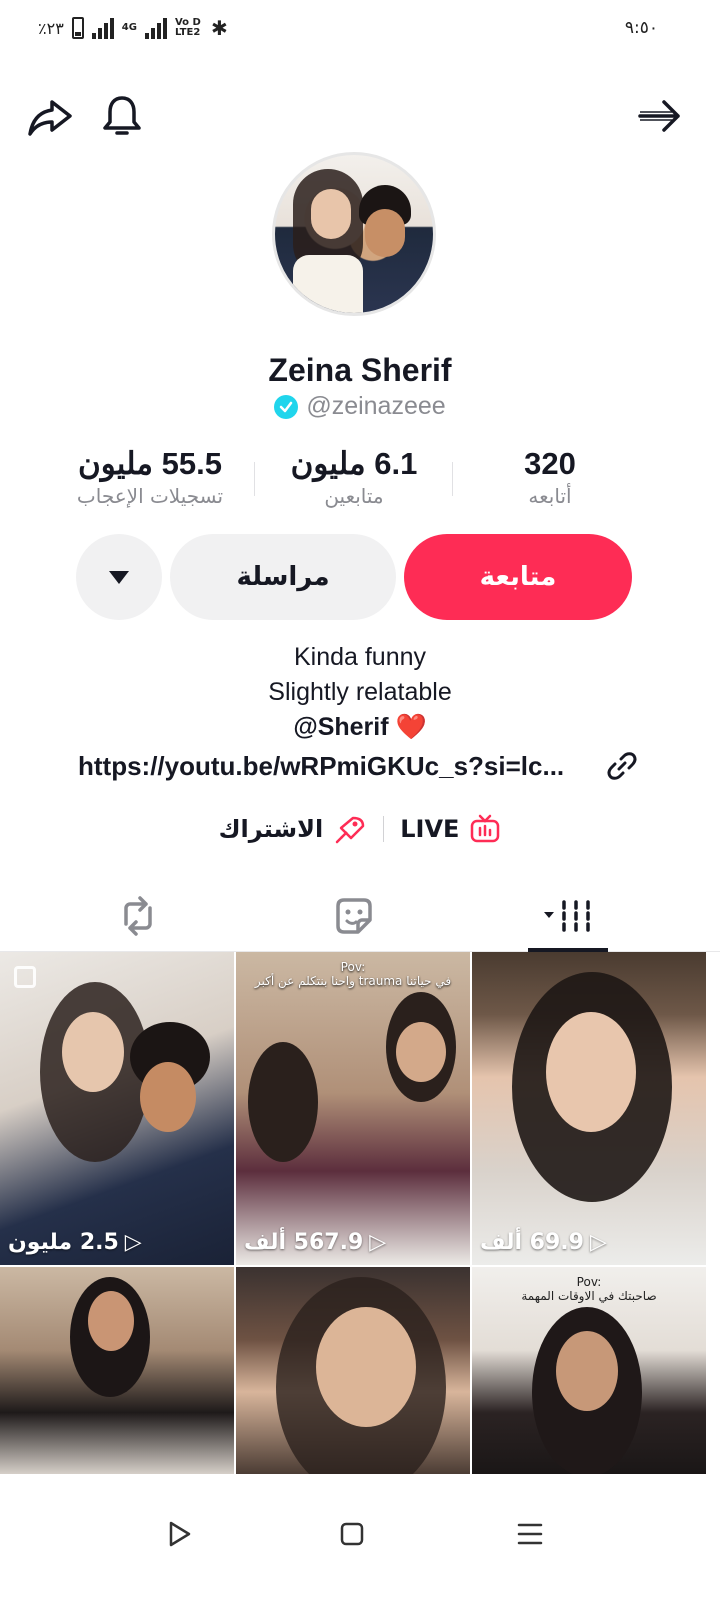 The height and width of the screenshot is (1600, 720). I want to click on battery-percent: ٪٢٣, so click(51, 28).